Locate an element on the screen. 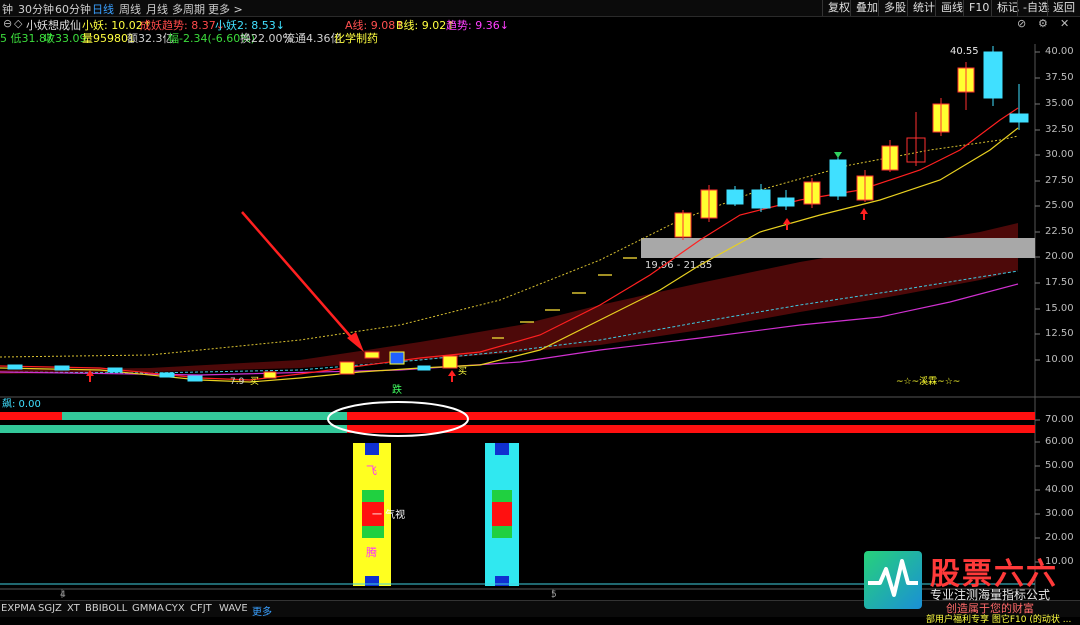 The image size is (1080, 625). y-tick-label: 22.50 is located at coordinates (1059, 231).